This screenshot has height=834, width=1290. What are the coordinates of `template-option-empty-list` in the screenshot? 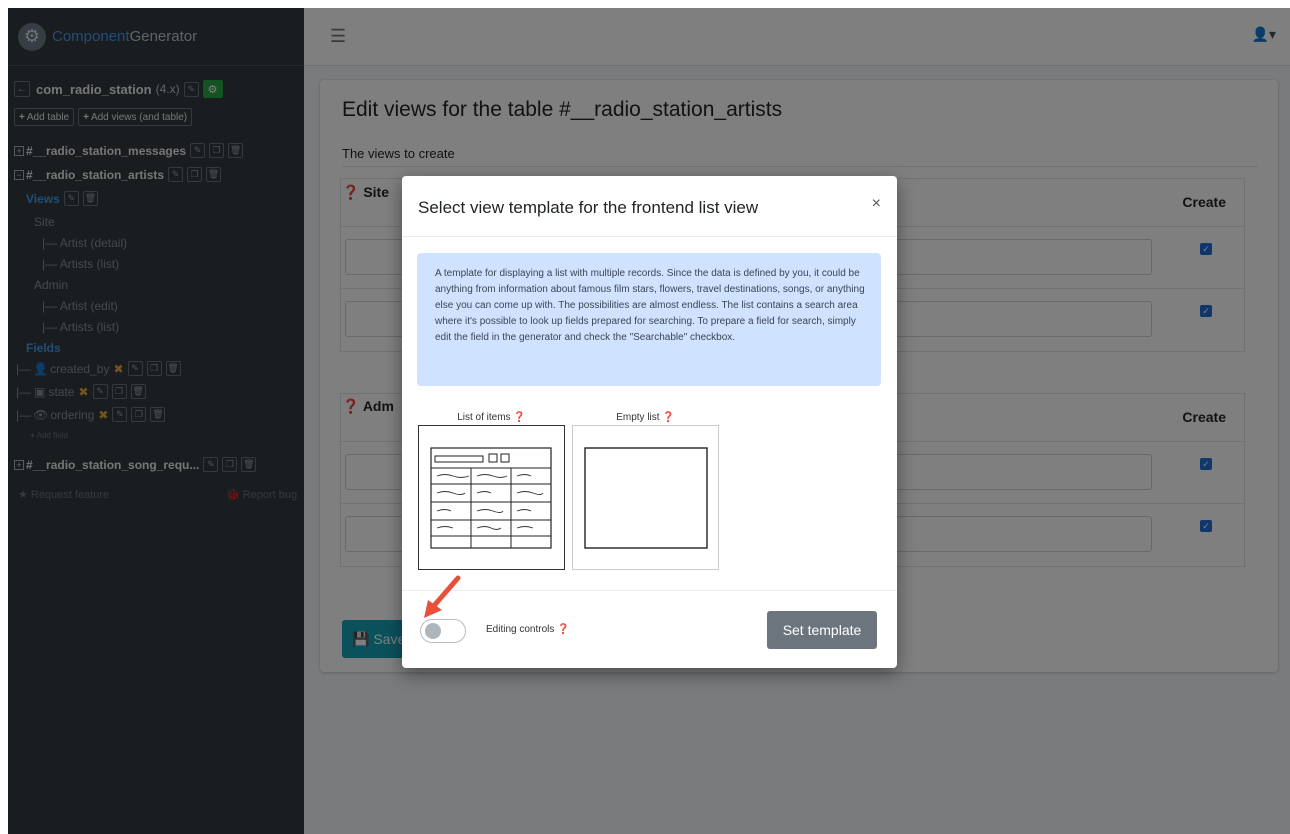 It's located at (645, 497).